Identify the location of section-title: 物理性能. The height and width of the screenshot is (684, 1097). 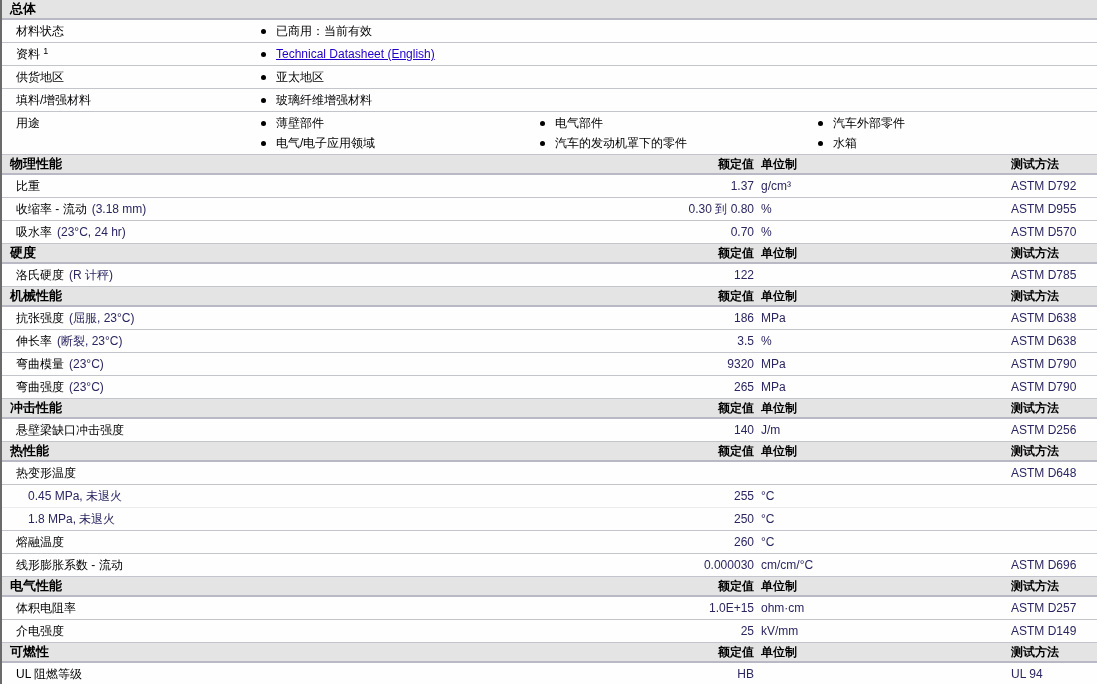
(36, 164).